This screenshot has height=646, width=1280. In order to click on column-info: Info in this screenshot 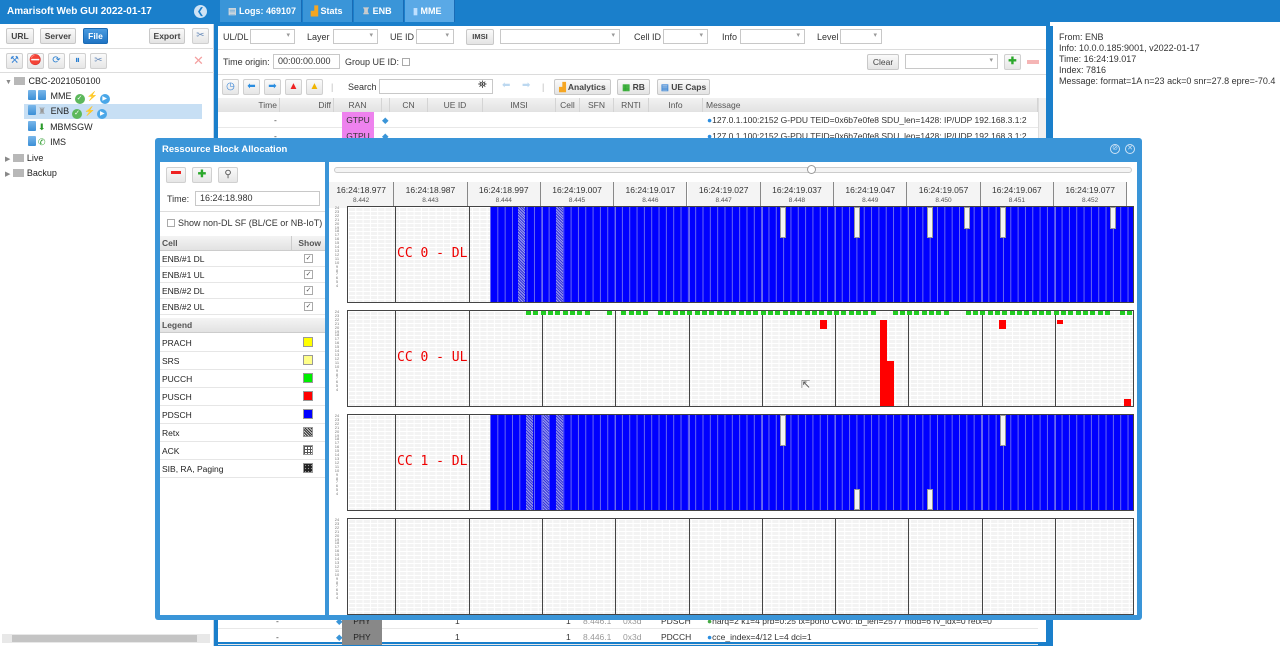, I will do `click(676, 105)`.